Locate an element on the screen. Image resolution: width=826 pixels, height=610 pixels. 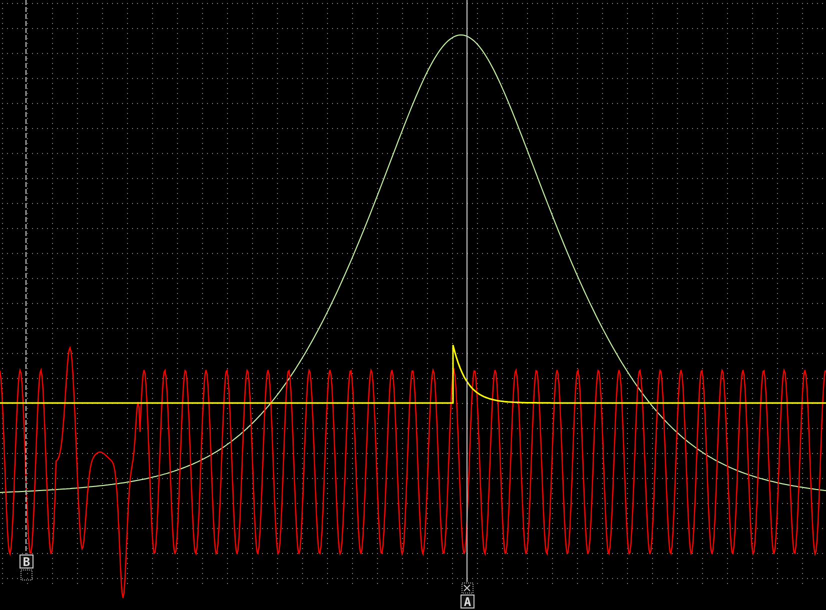
cursor-marker is located at coordinates (26, 575).